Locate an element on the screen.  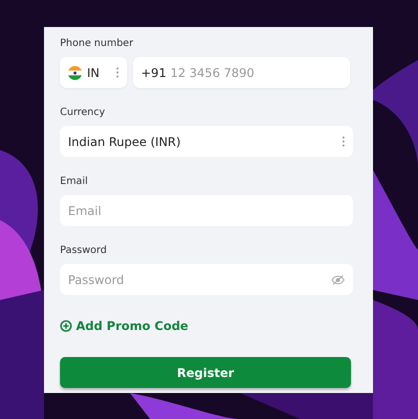
password-input: Password is located at coordinates (199, 279).